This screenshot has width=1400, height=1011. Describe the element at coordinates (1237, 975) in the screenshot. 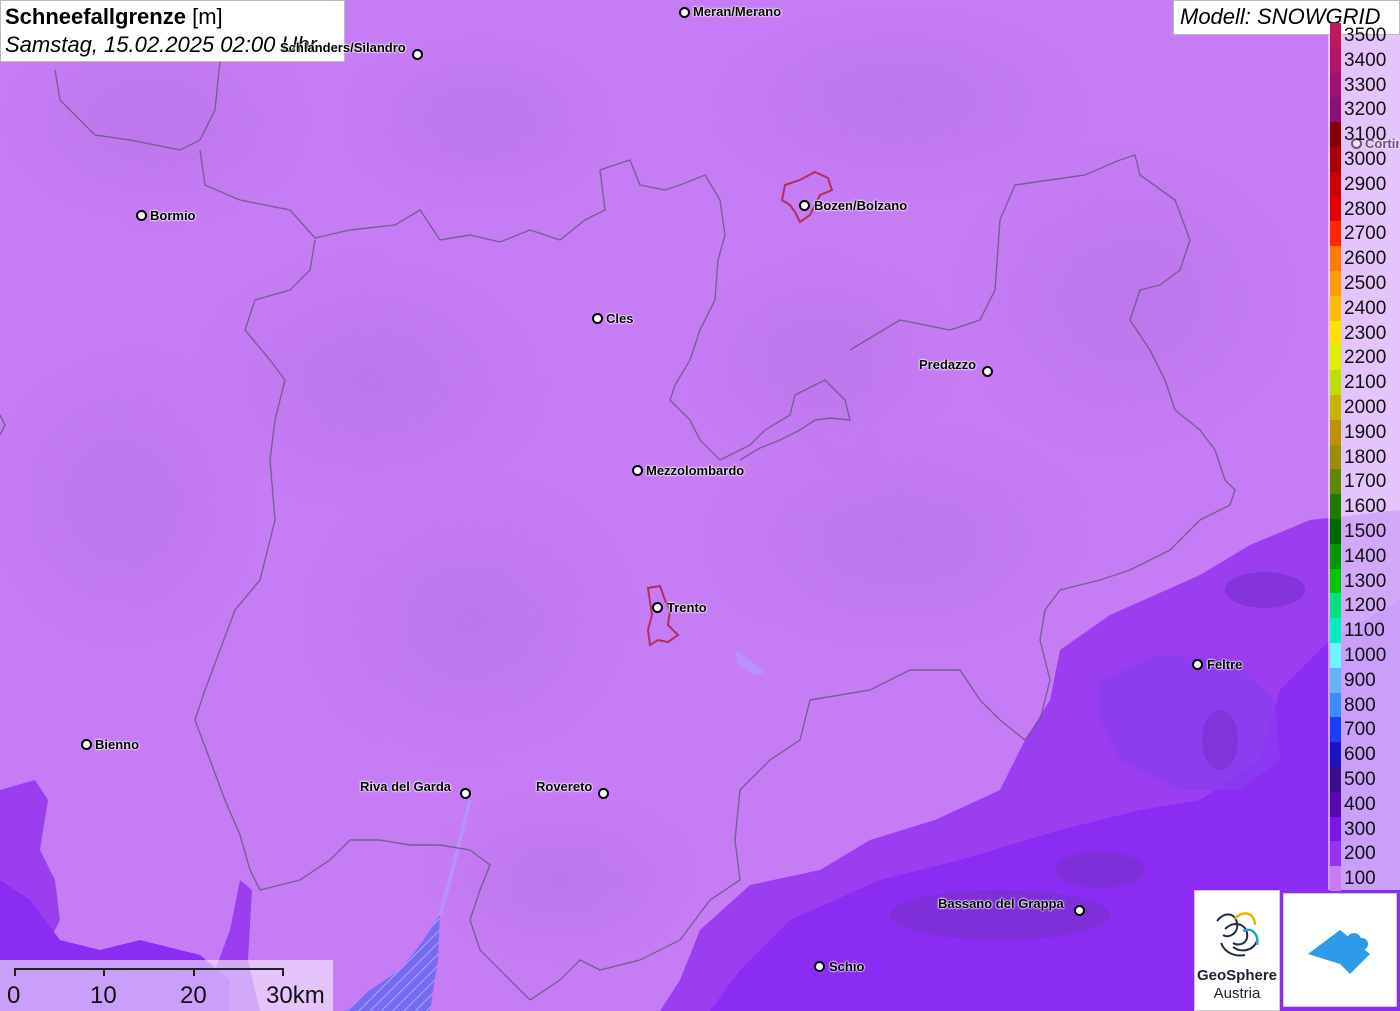

I see `geosphere-logo-line1: GeoSphere` at that location.